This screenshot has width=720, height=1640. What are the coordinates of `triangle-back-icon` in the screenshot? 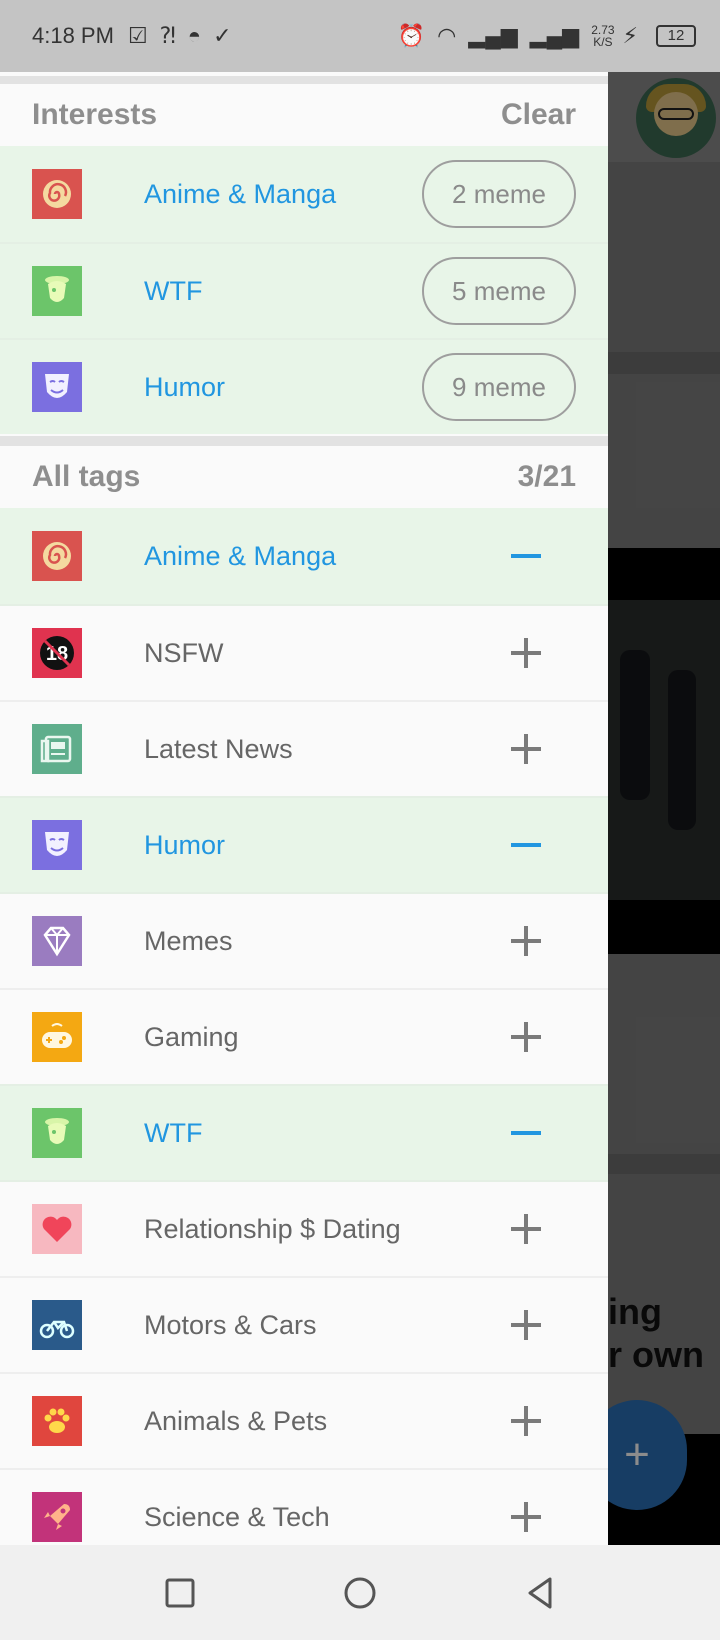 It's located at (540, 1592).